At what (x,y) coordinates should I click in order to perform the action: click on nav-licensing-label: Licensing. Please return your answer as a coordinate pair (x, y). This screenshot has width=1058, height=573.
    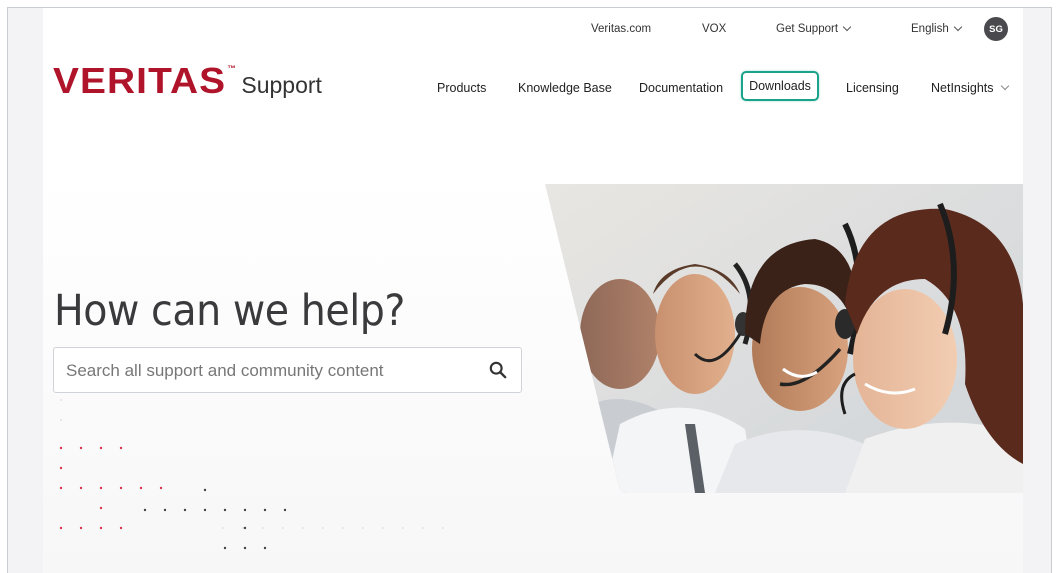
    Looking at the image, I should click on (872, 88).